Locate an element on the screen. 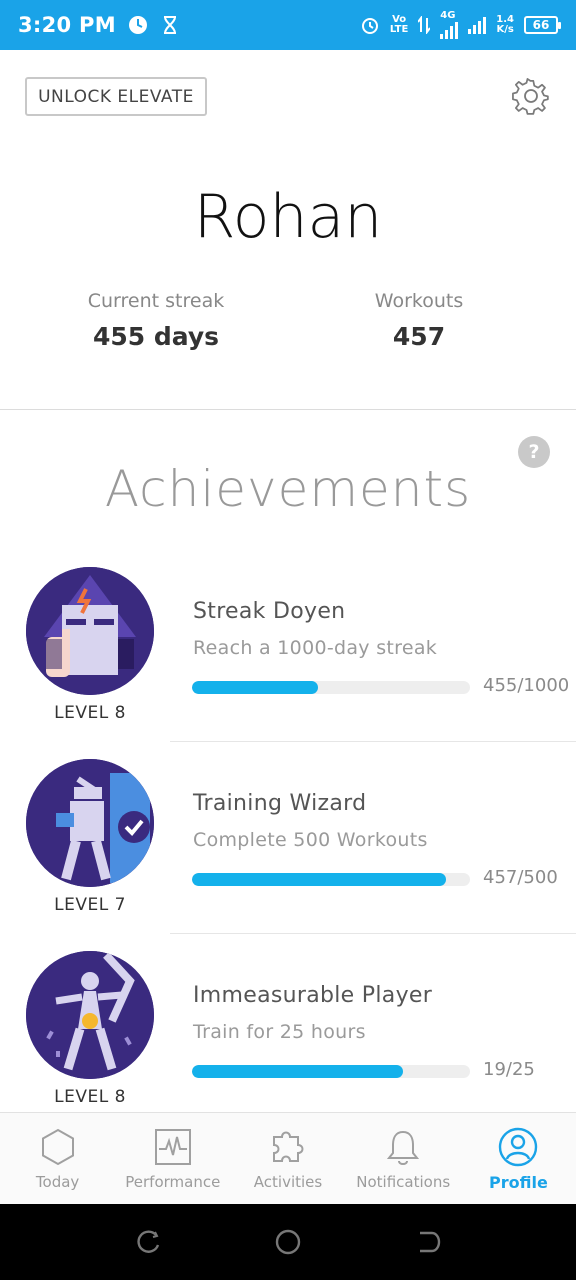  progress-text: 19/25 is located at coordinates (509, 1069).